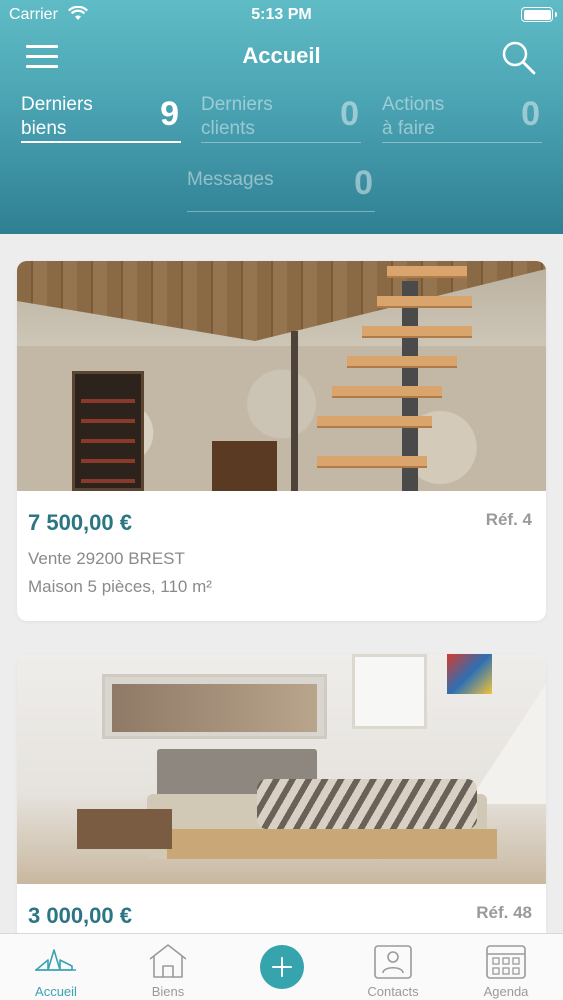 The height and width of the screenshot is (1000, 563). I want to click on tab-contacts: Contacts, so click(393, 967).